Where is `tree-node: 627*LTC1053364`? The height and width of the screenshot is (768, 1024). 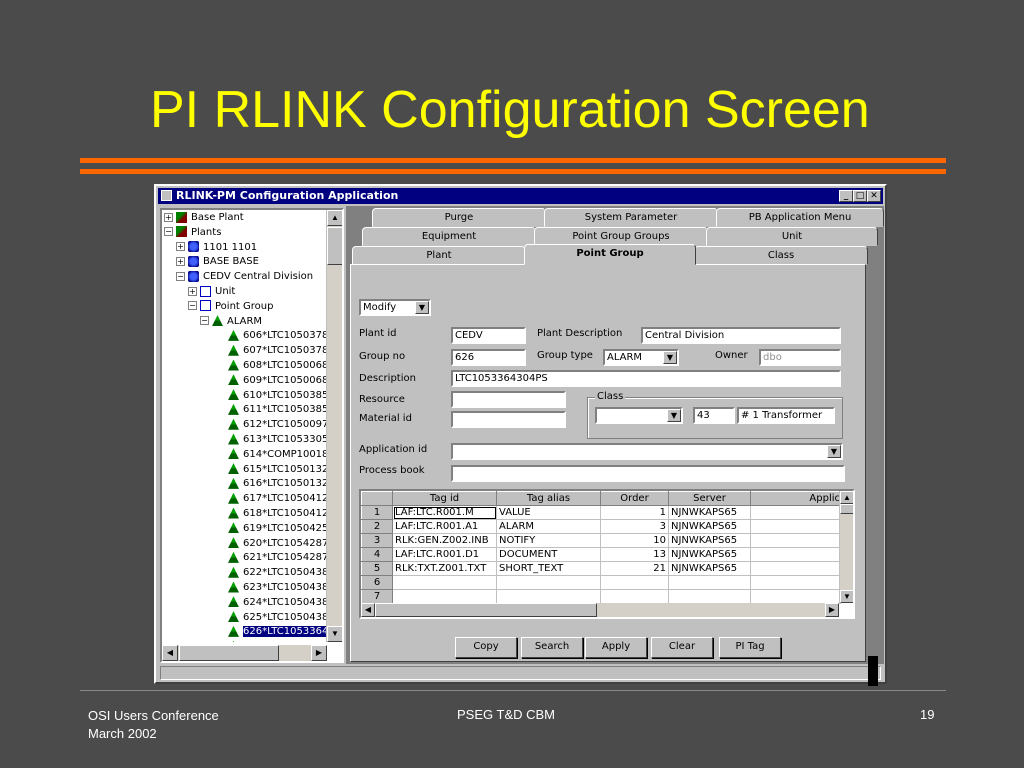 tree-node: 627*LTC1053364 is located at coordinates (277, 641).